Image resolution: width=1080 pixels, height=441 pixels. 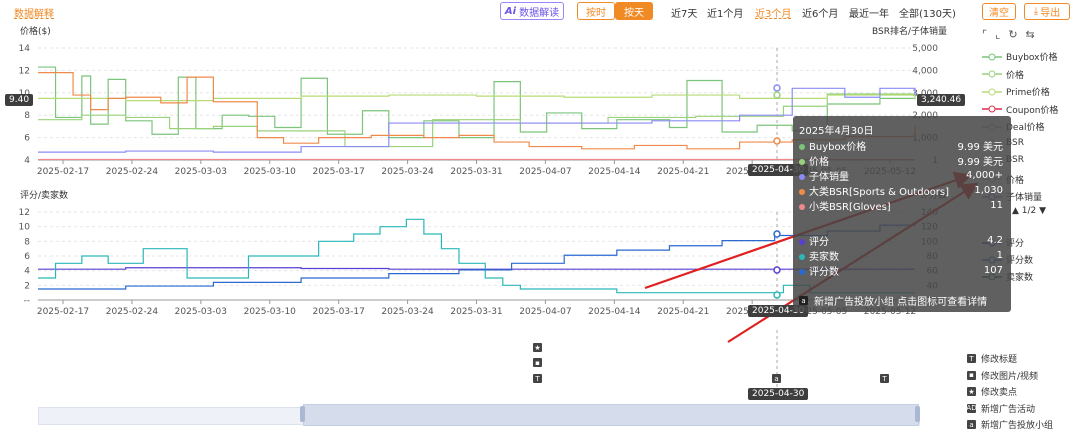 I want to click on prev-page-icon: ▲, so click(x=1017, y=211).